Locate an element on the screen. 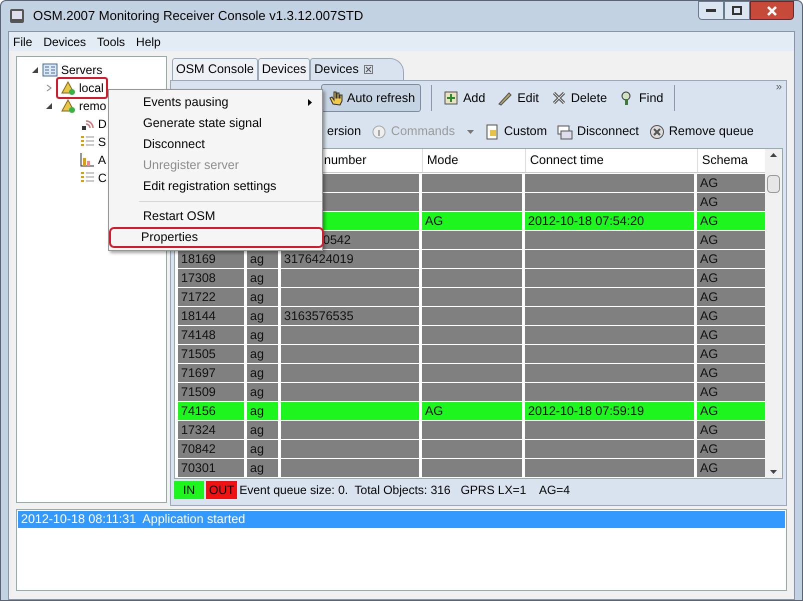 The height and width of the screenshot is (601, 803). tree-item: A is located at coordinates (102, 160).